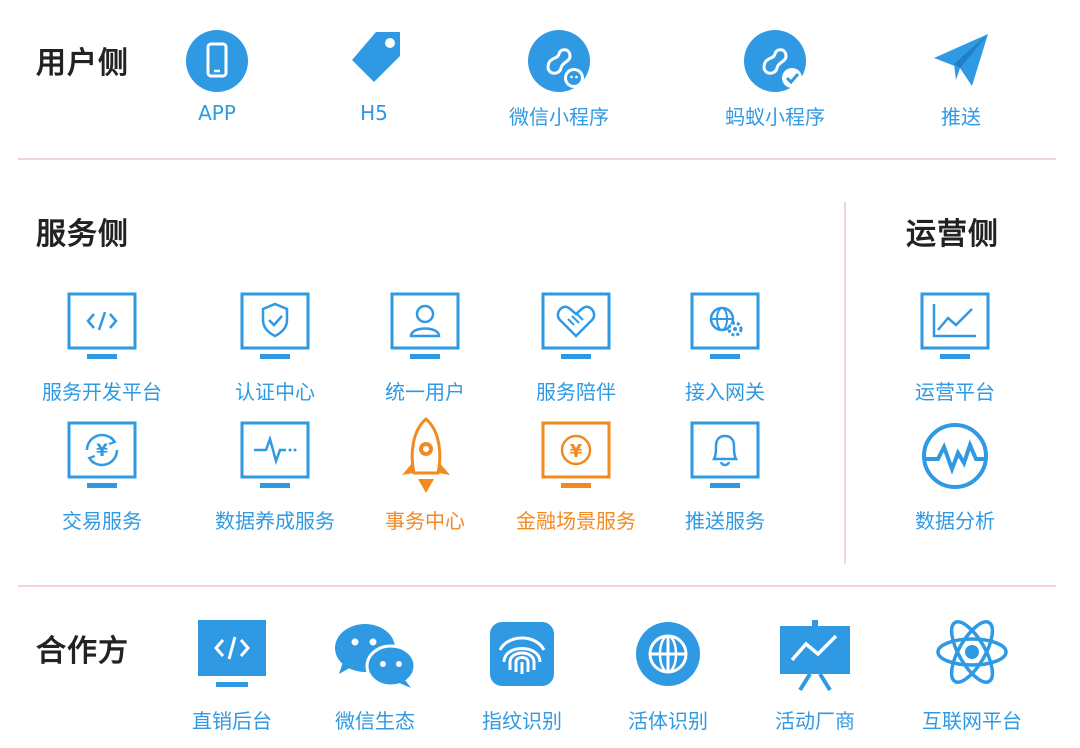  Describe the element at coordinates (725, 327) in the screenshot. I see `globe-gear-monitor-icon` at that location.